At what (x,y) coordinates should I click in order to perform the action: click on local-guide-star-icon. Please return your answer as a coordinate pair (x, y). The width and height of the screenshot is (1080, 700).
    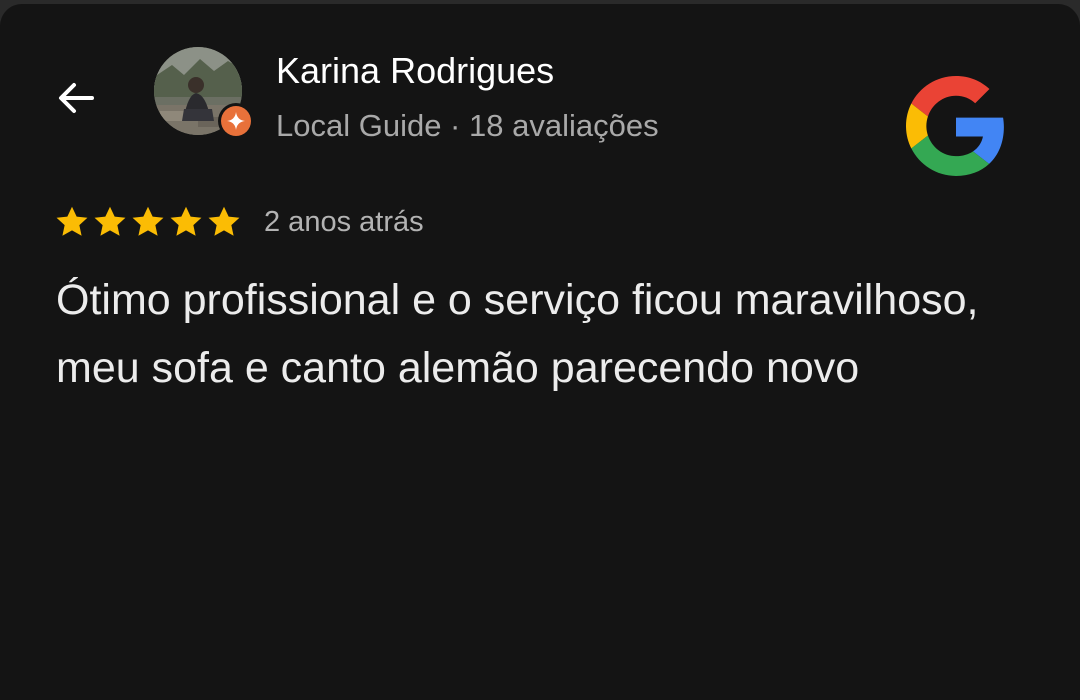
    Looking at the image, I should click on (236, 121).